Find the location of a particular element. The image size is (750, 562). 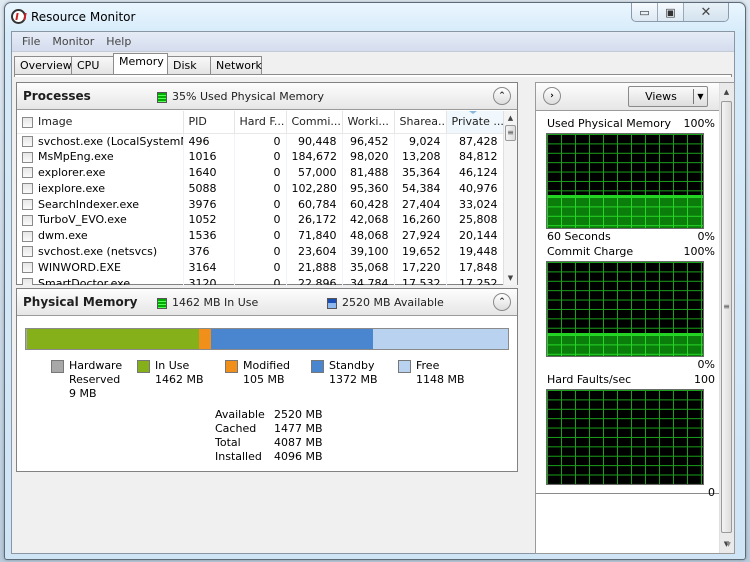

expand-panel-button: › is located at coordinates (552, 96).